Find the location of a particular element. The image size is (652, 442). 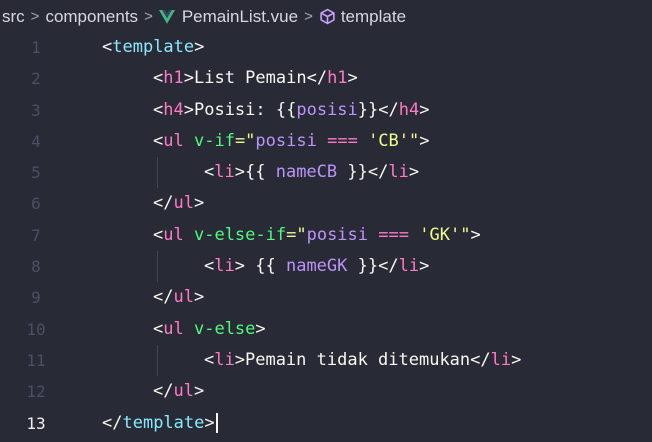

code-line: 7 <ul v-else-if="posisi === 'GK'"> is located at coordinates (326, 235).